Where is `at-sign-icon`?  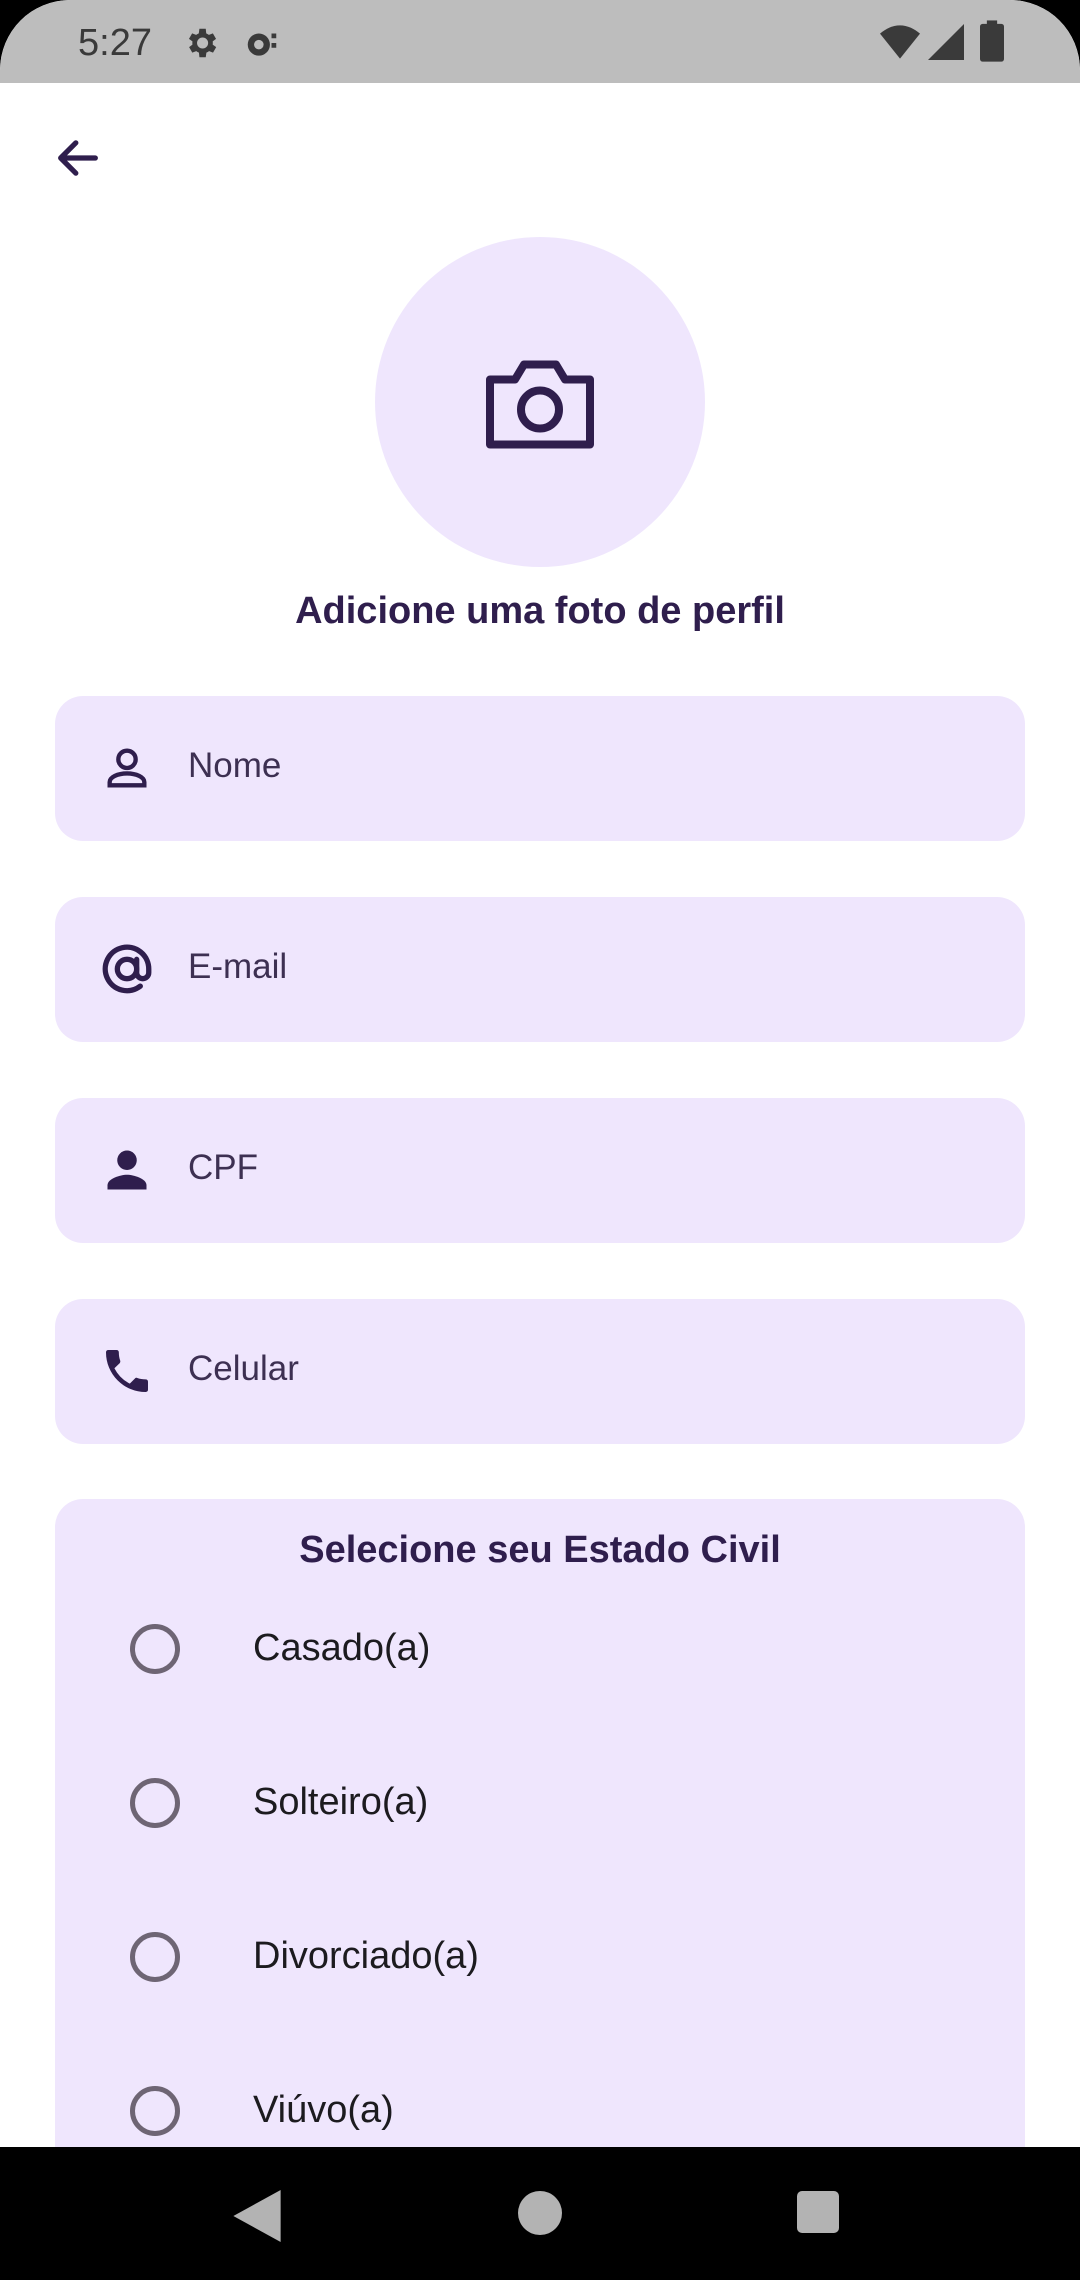
at-sign-icon is located at coordinates (127, 969).